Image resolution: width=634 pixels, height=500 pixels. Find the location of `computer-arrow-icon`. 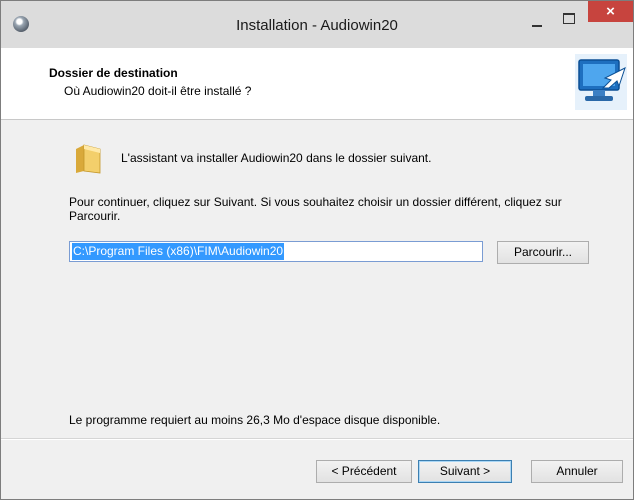

computer-arrow-icon is located at coordinates (601, 82).